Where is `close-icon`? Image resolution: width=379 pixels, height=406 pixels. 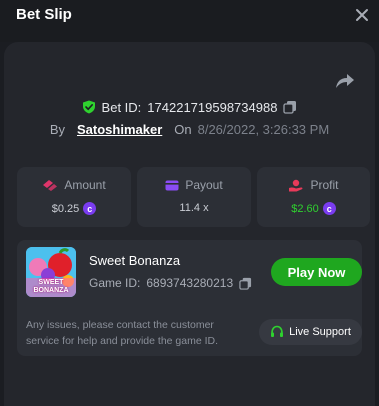 close-icon is located at coordinates (362, 15).